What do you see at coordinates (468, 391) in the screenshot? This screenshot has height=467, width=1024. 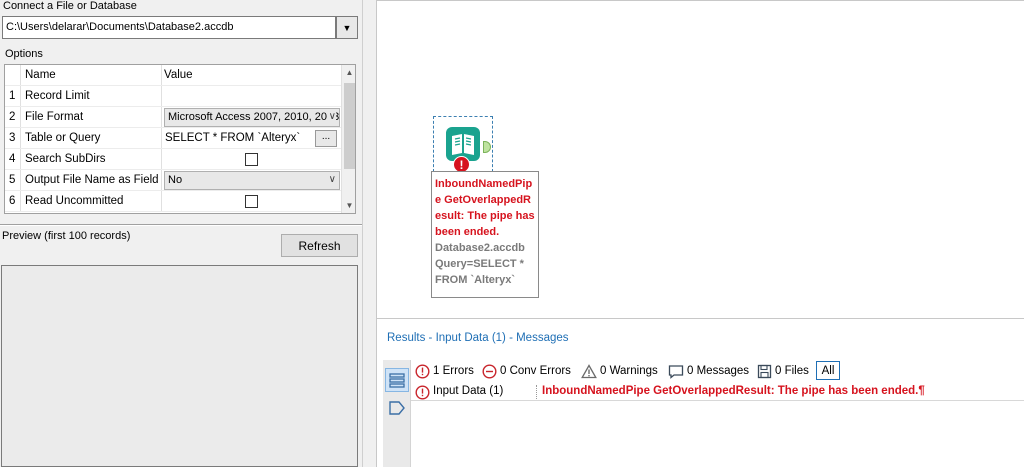 I see `message-tool-name: Input Data (1)` at bounding box center [468, 391].